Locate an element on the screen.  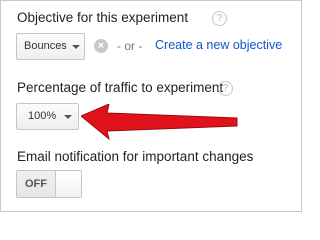
email-notification-label: Email notification for important changes is located at coordinates (135, 156).